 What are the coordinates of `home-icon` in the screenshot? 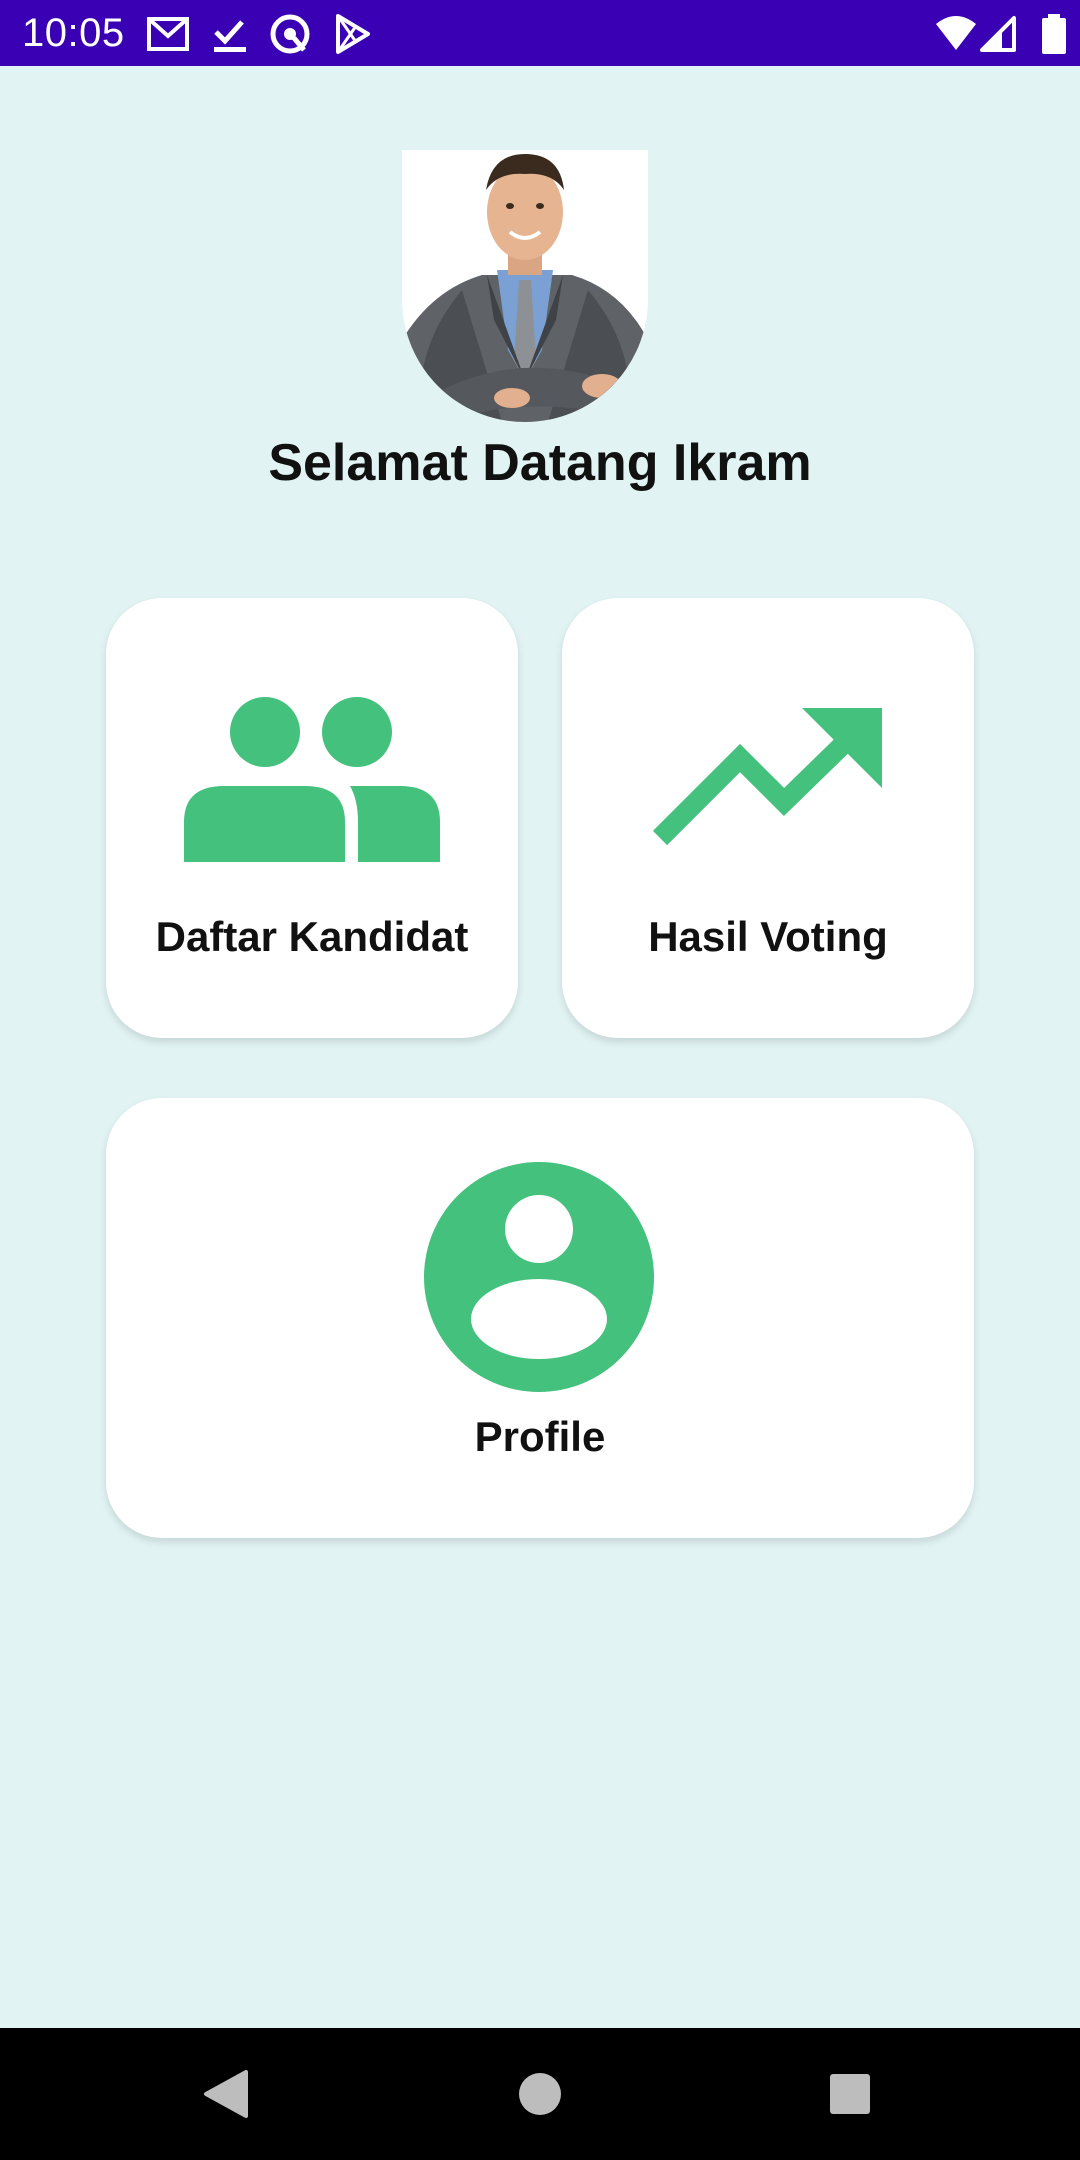 It's located at (540, 2094).